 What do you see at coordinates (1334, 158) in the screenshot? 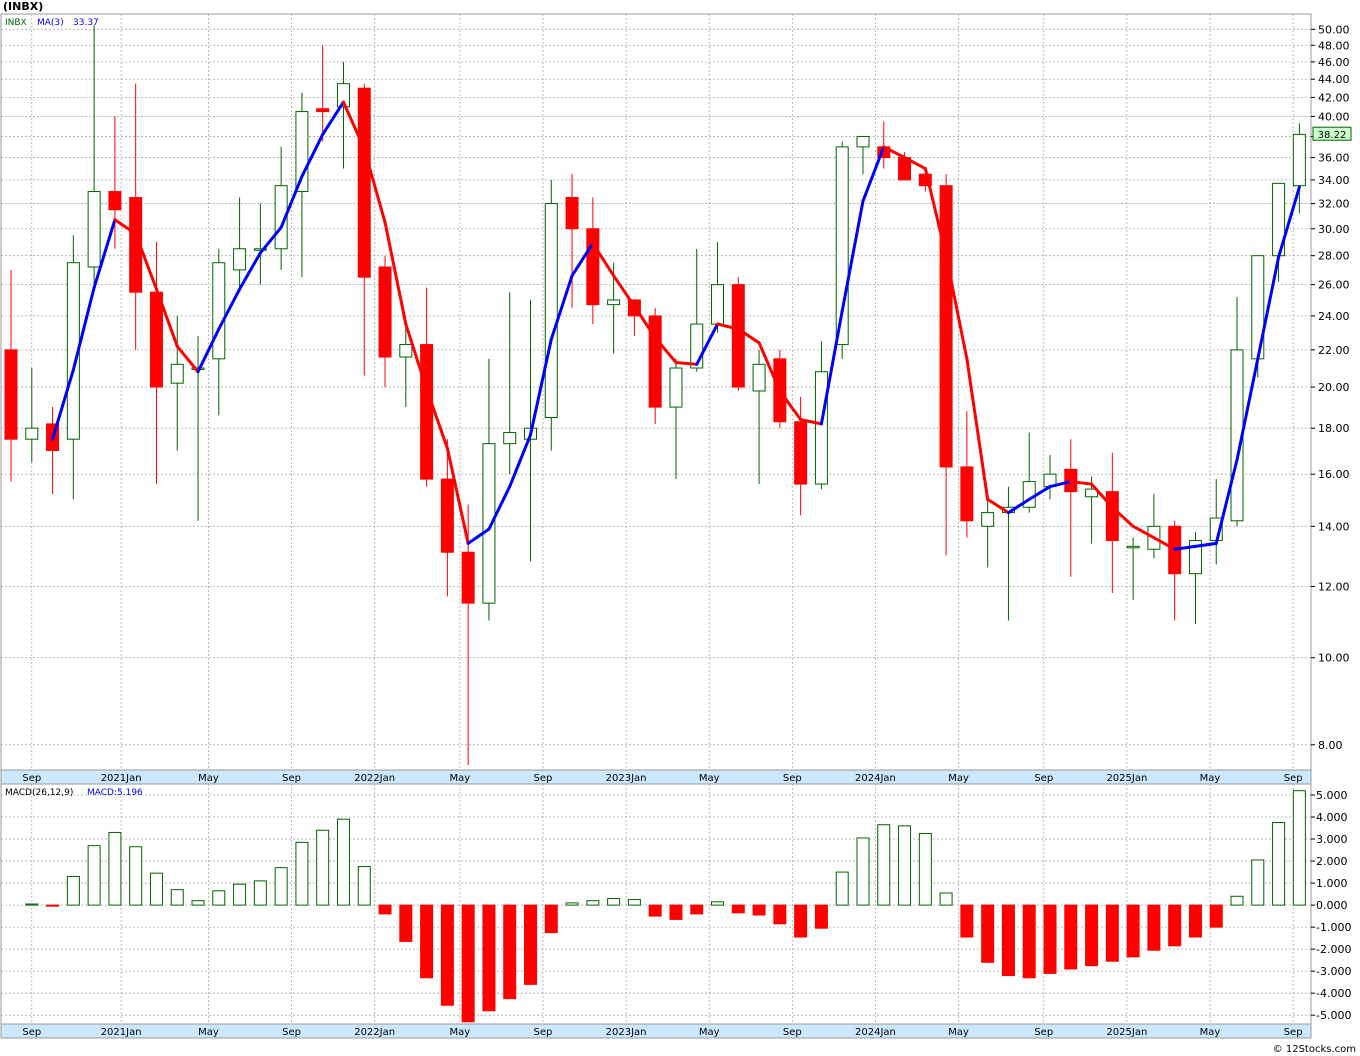
I see `y-tick-label: 36.00` at bounding box center [1334, 158].